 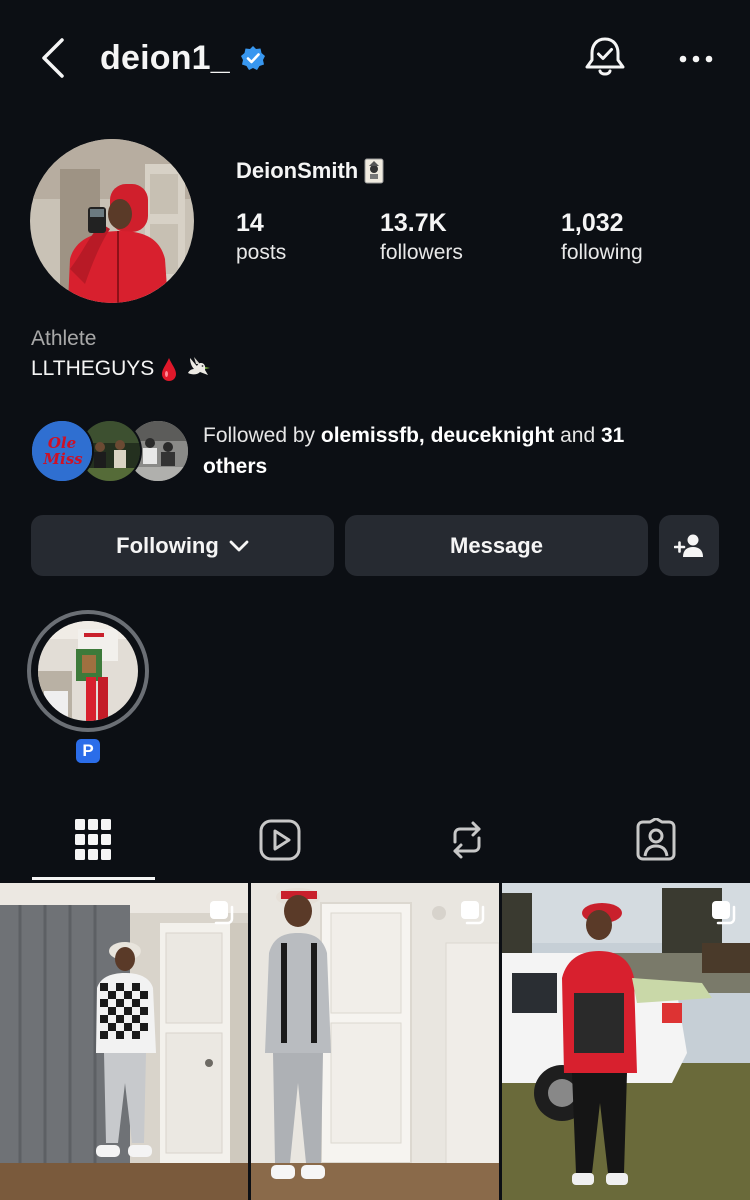 I want to click on following-button: Following, so click(x=182, y=545).